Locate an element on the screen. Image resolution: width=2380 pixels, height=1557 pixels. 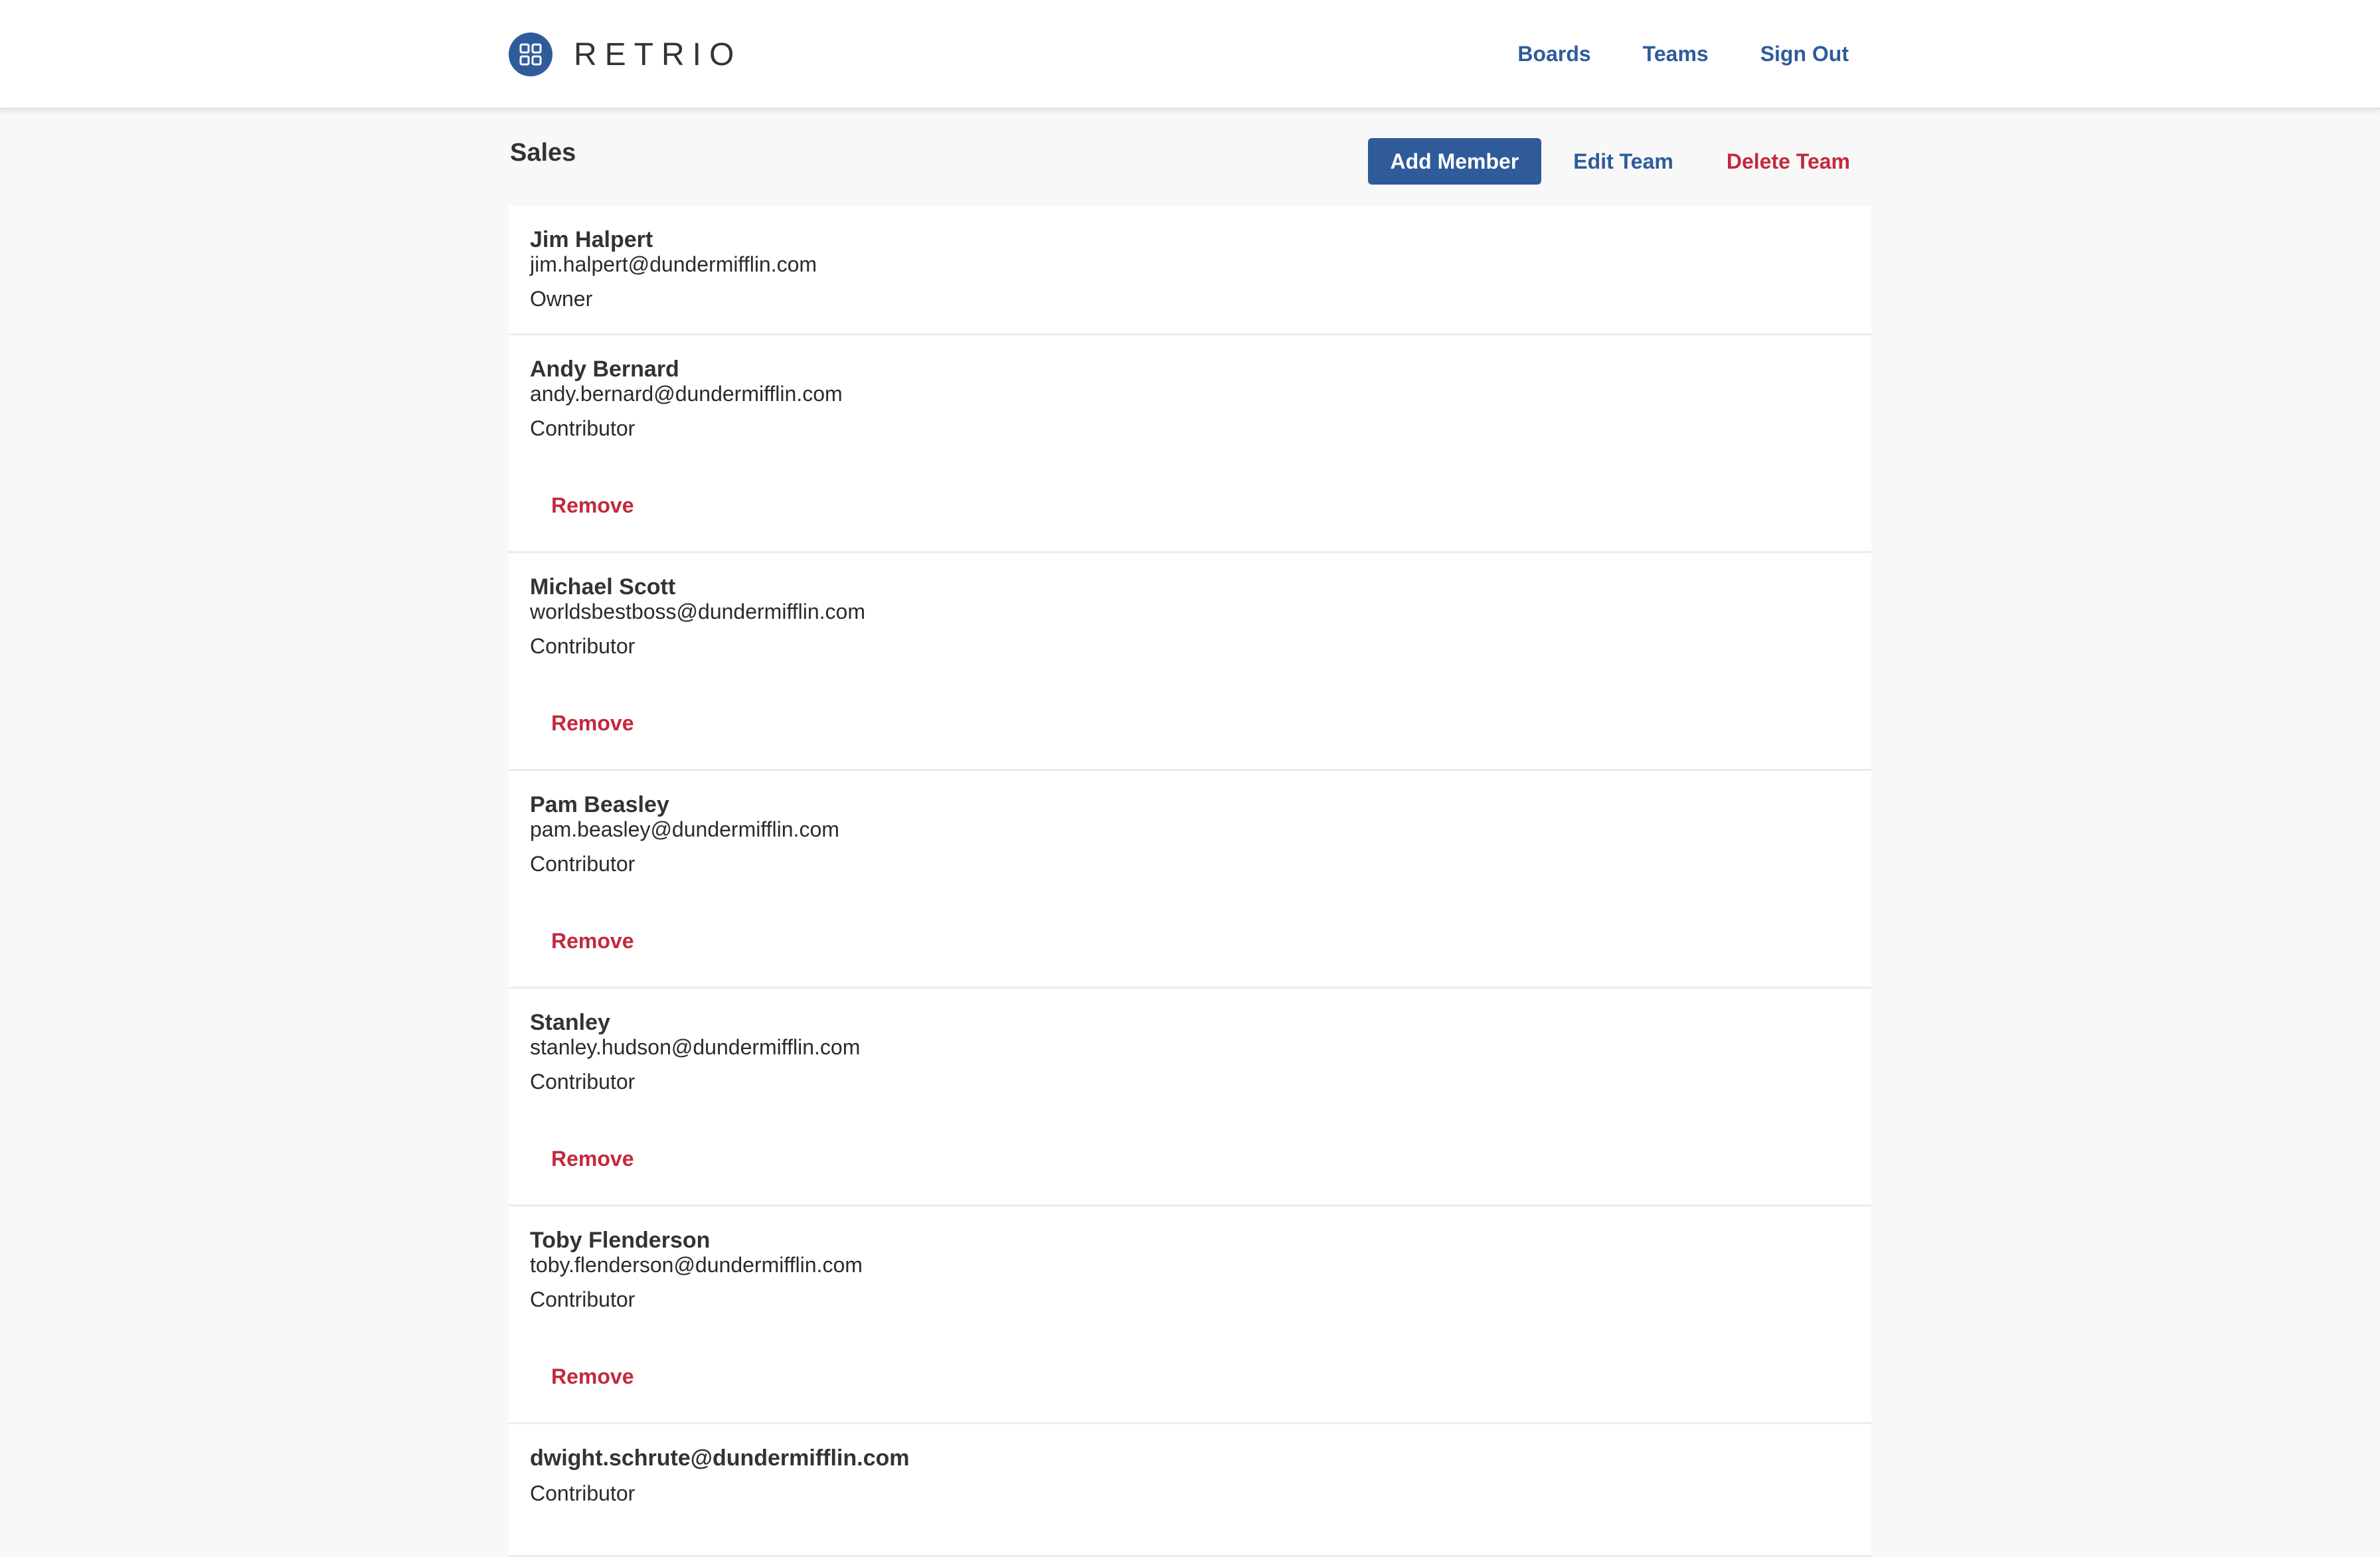
top-navbar: RETRIO Boards Teams Sign Out is located at coordinates (1190, 55).